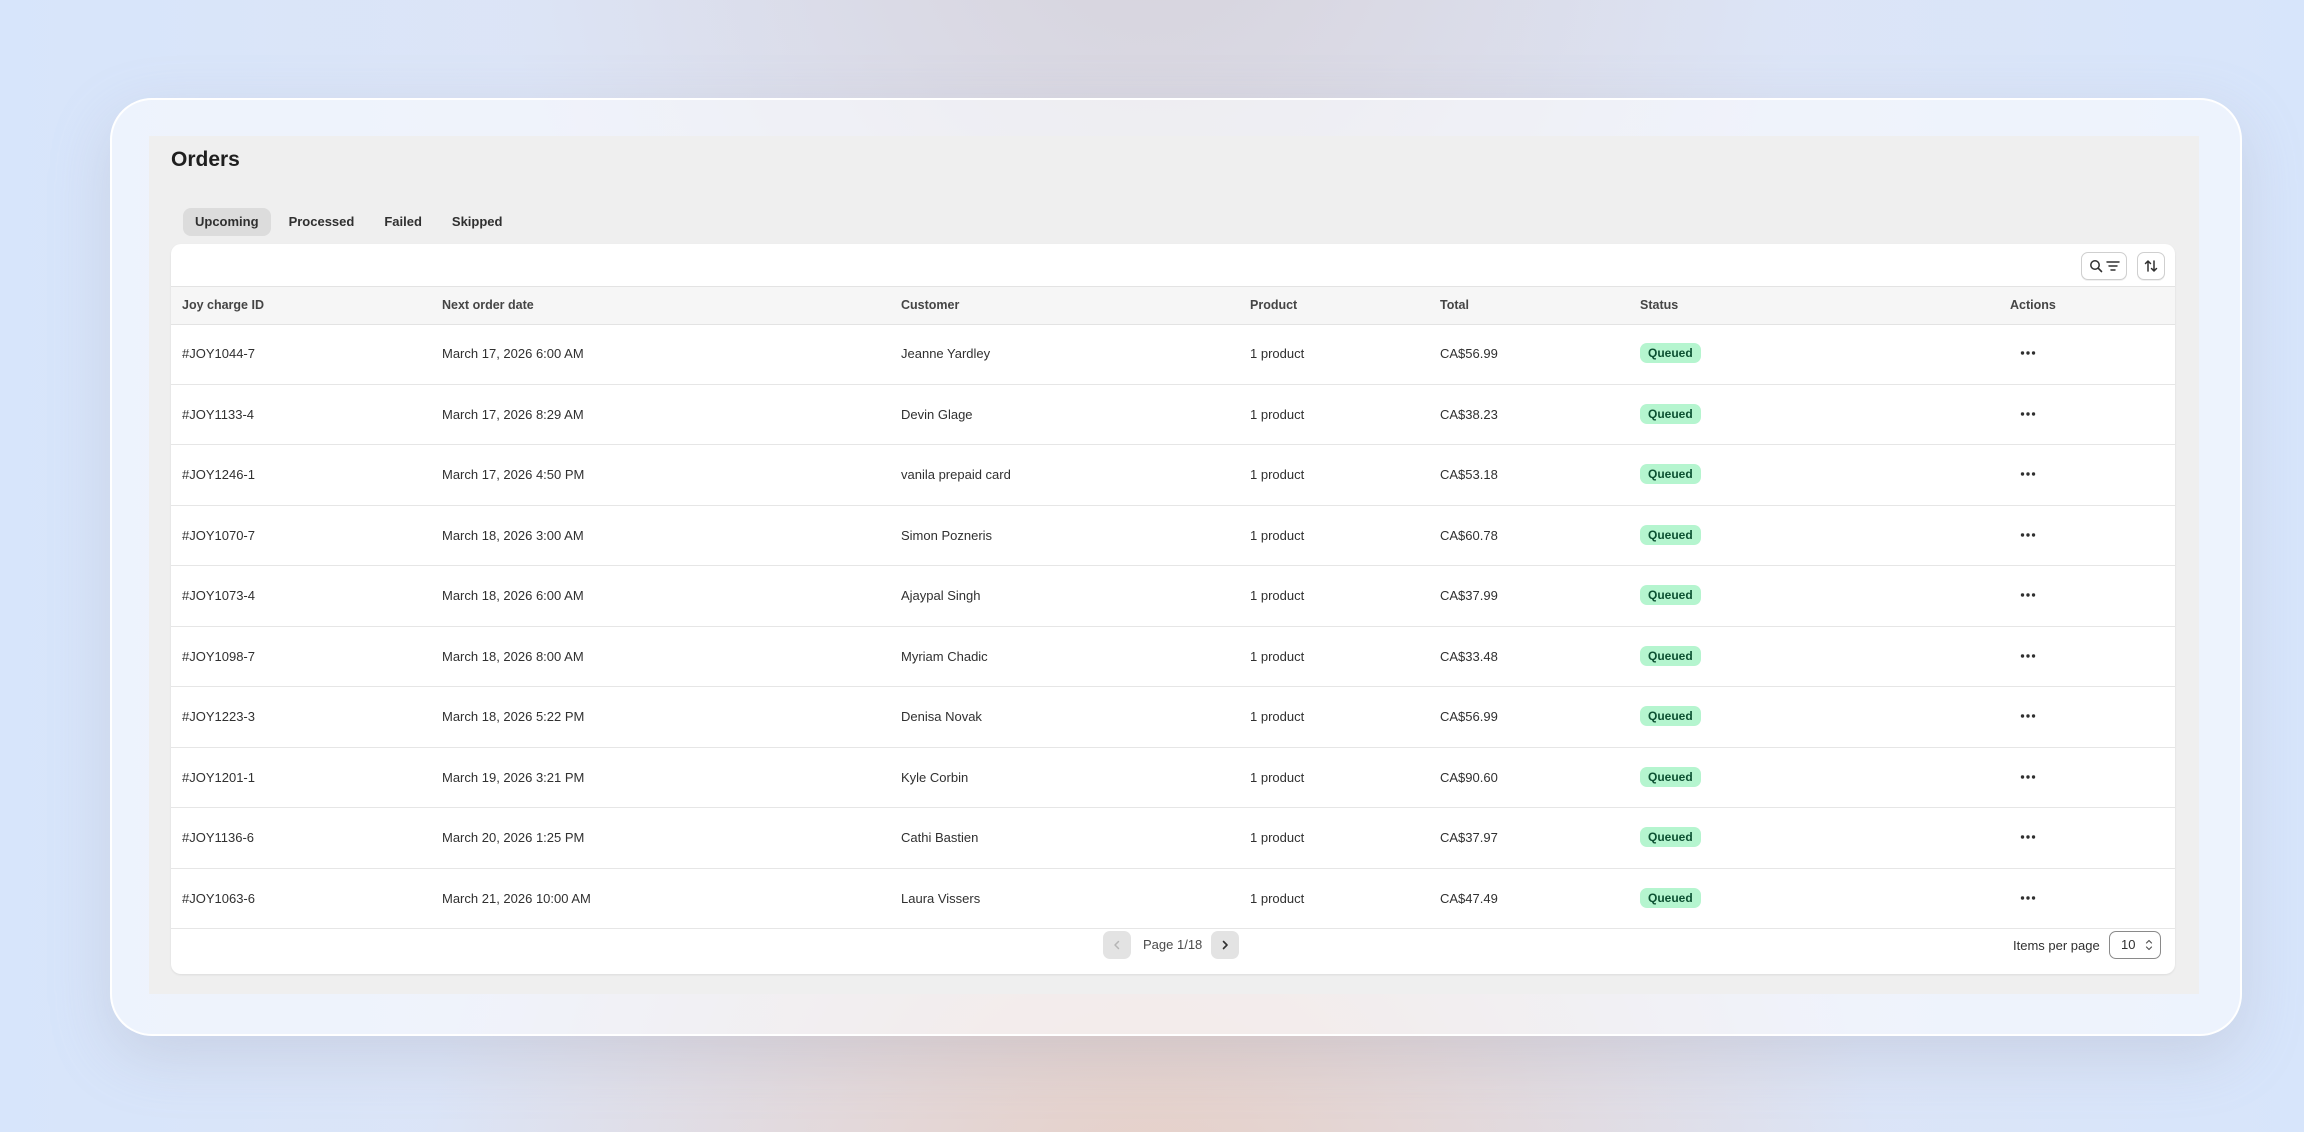 The width and height of the screenshot is (2304, 1132). I want to click on charge-id-cell: #JOY1044-7, so click(218, 353).